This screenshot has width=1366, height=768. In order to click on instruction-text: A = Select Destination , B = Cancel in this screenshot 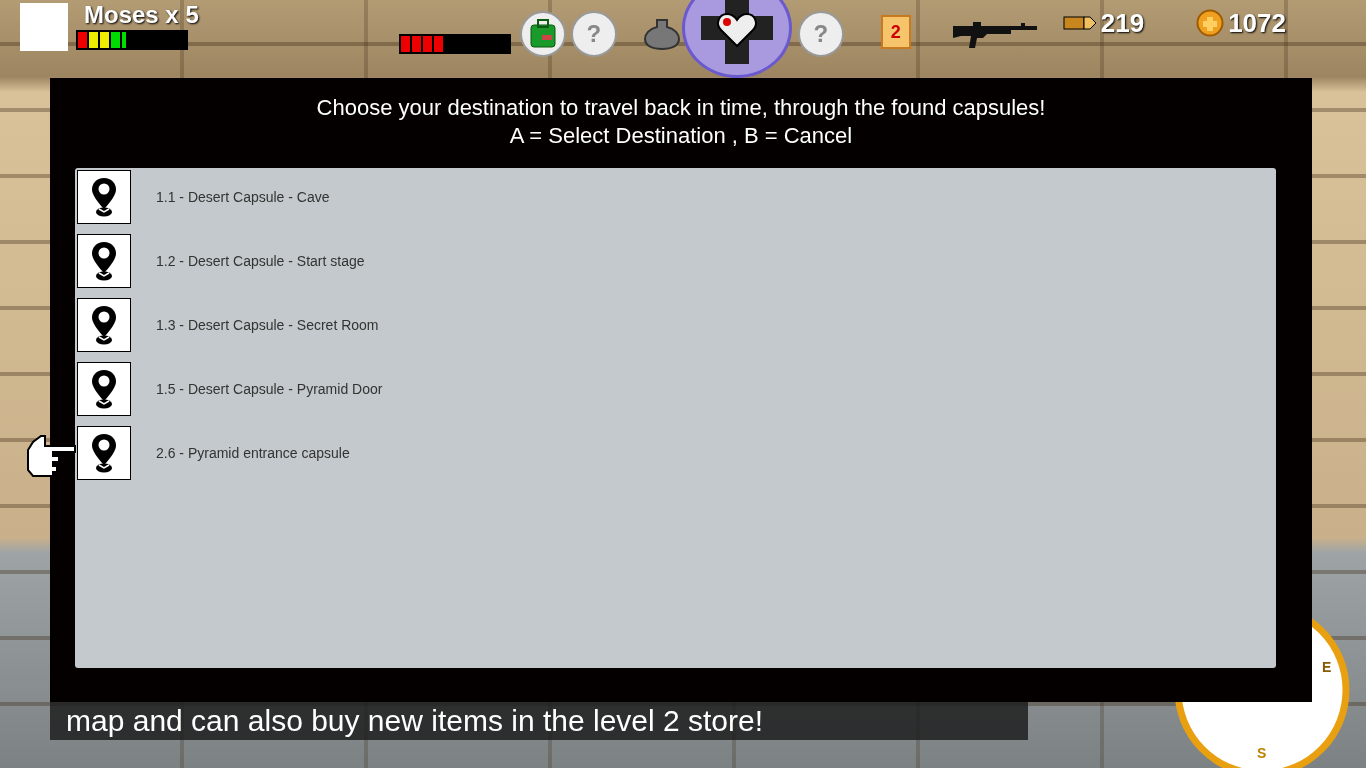, I will do `click(681, 136)`.